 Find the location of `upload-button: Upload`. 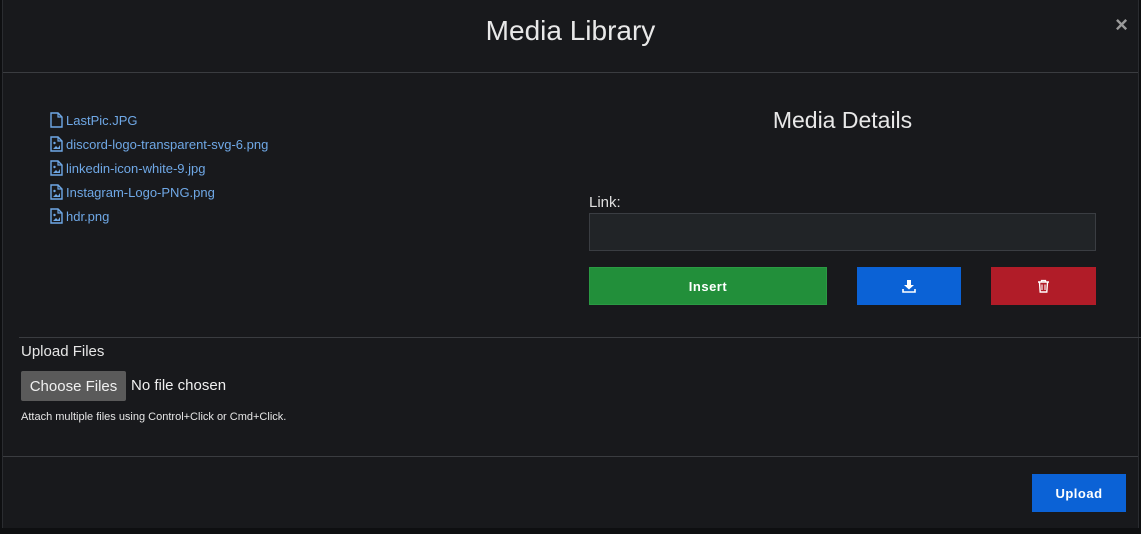

upload-button: Upload is located at coordinates (1079, 493).